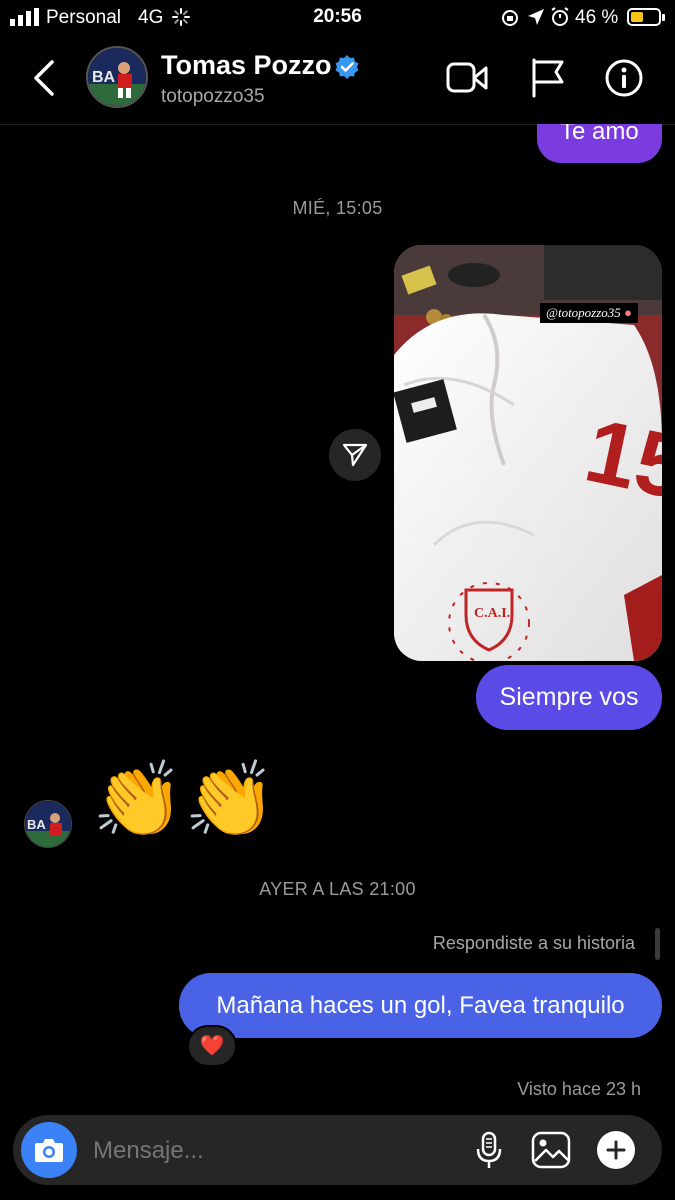 This screenshot has height=1200, width=675. I want to click on send-icon, so click(355, 455).